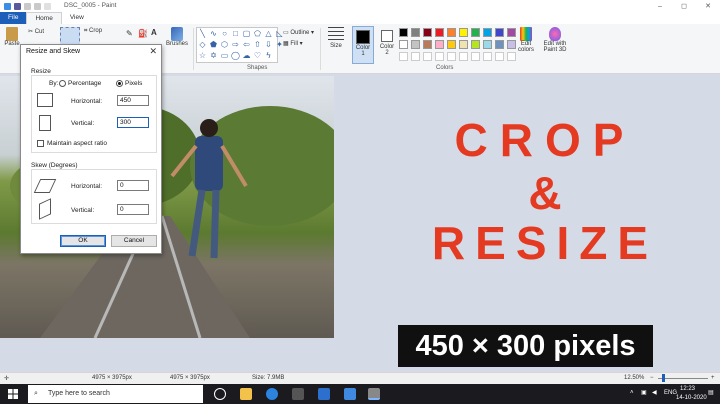  Describe the element at coordinates (235, 44) in the screenshot. I see `arrow-right-shape-icon: ⇨` at that location.